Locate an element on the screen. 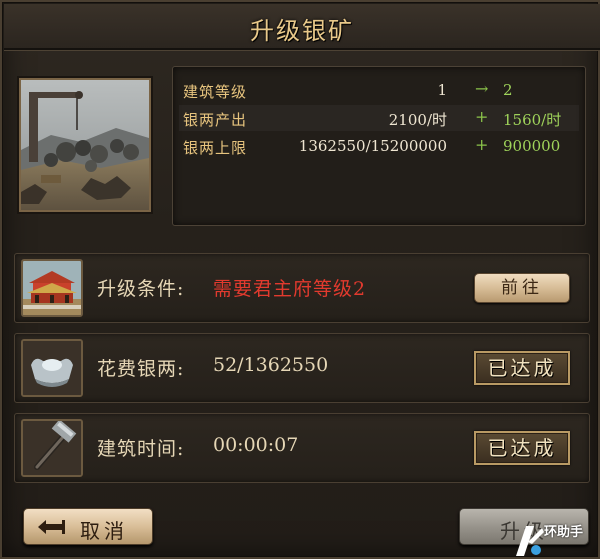 The image size is (600, 559). stat-label: 建筑等级 is located at coordinates (215, 92).